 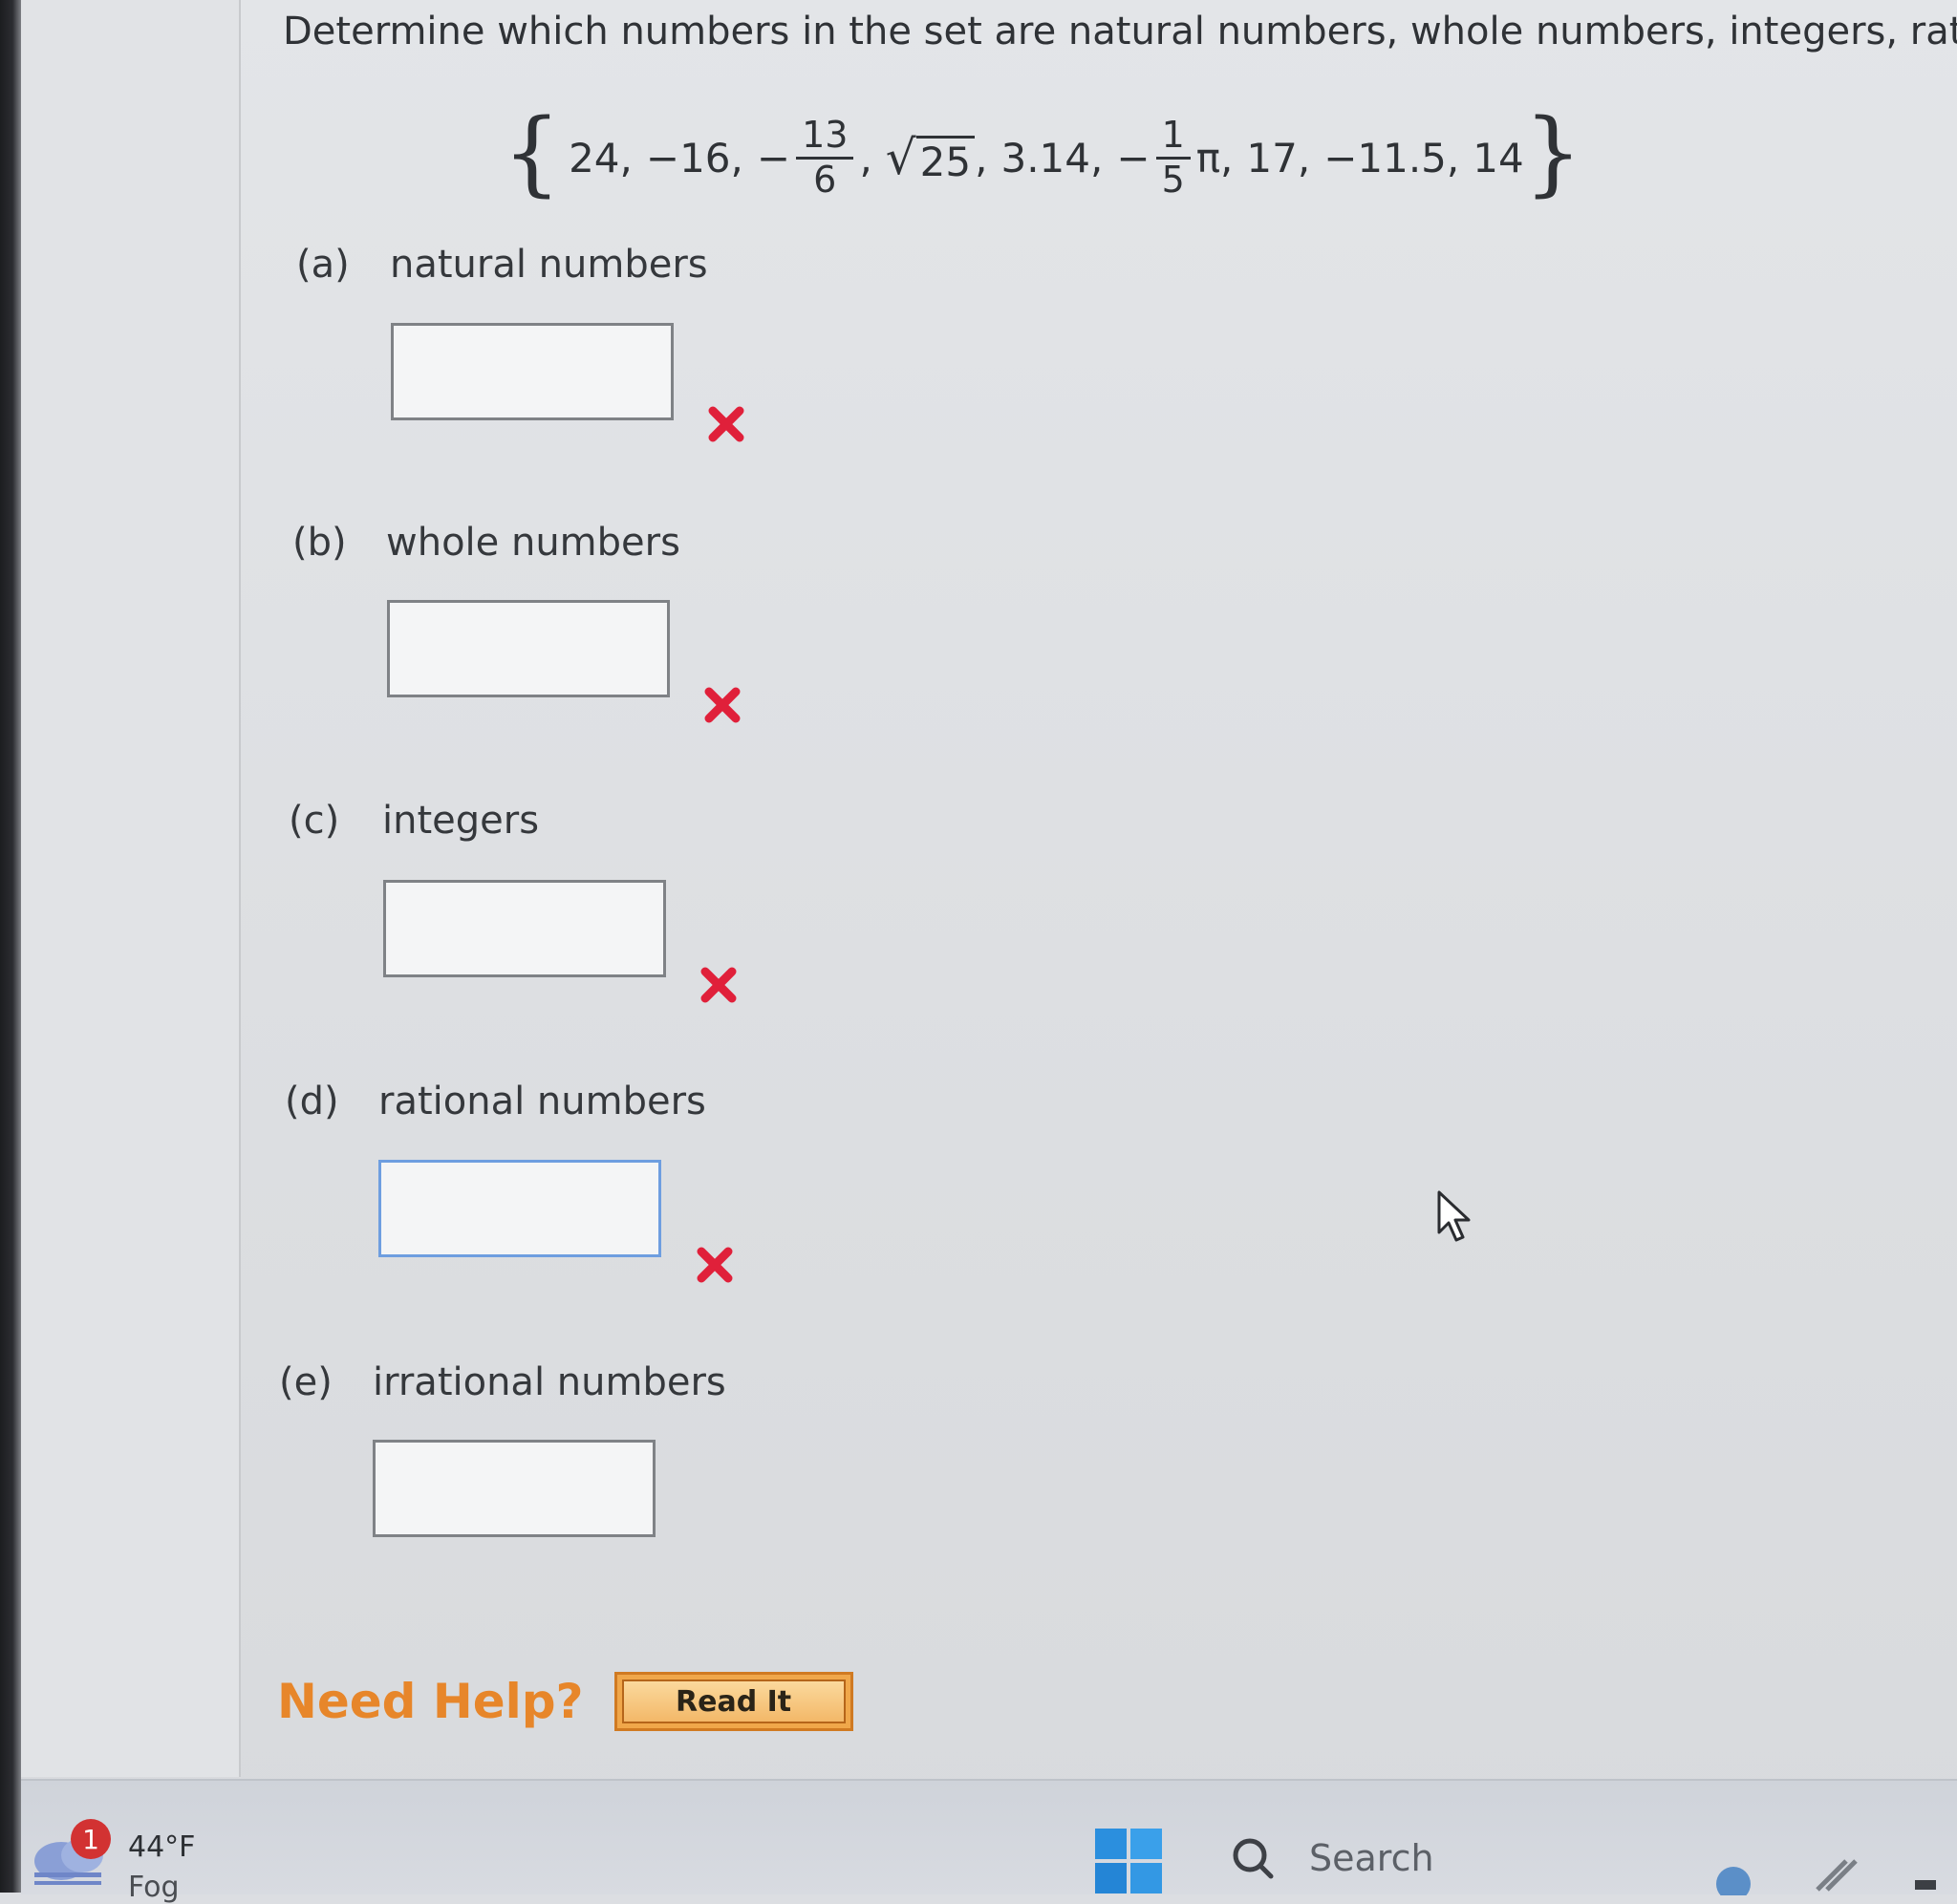 I want to click on read-it-label: Read It, so click(x=734, y=1701).